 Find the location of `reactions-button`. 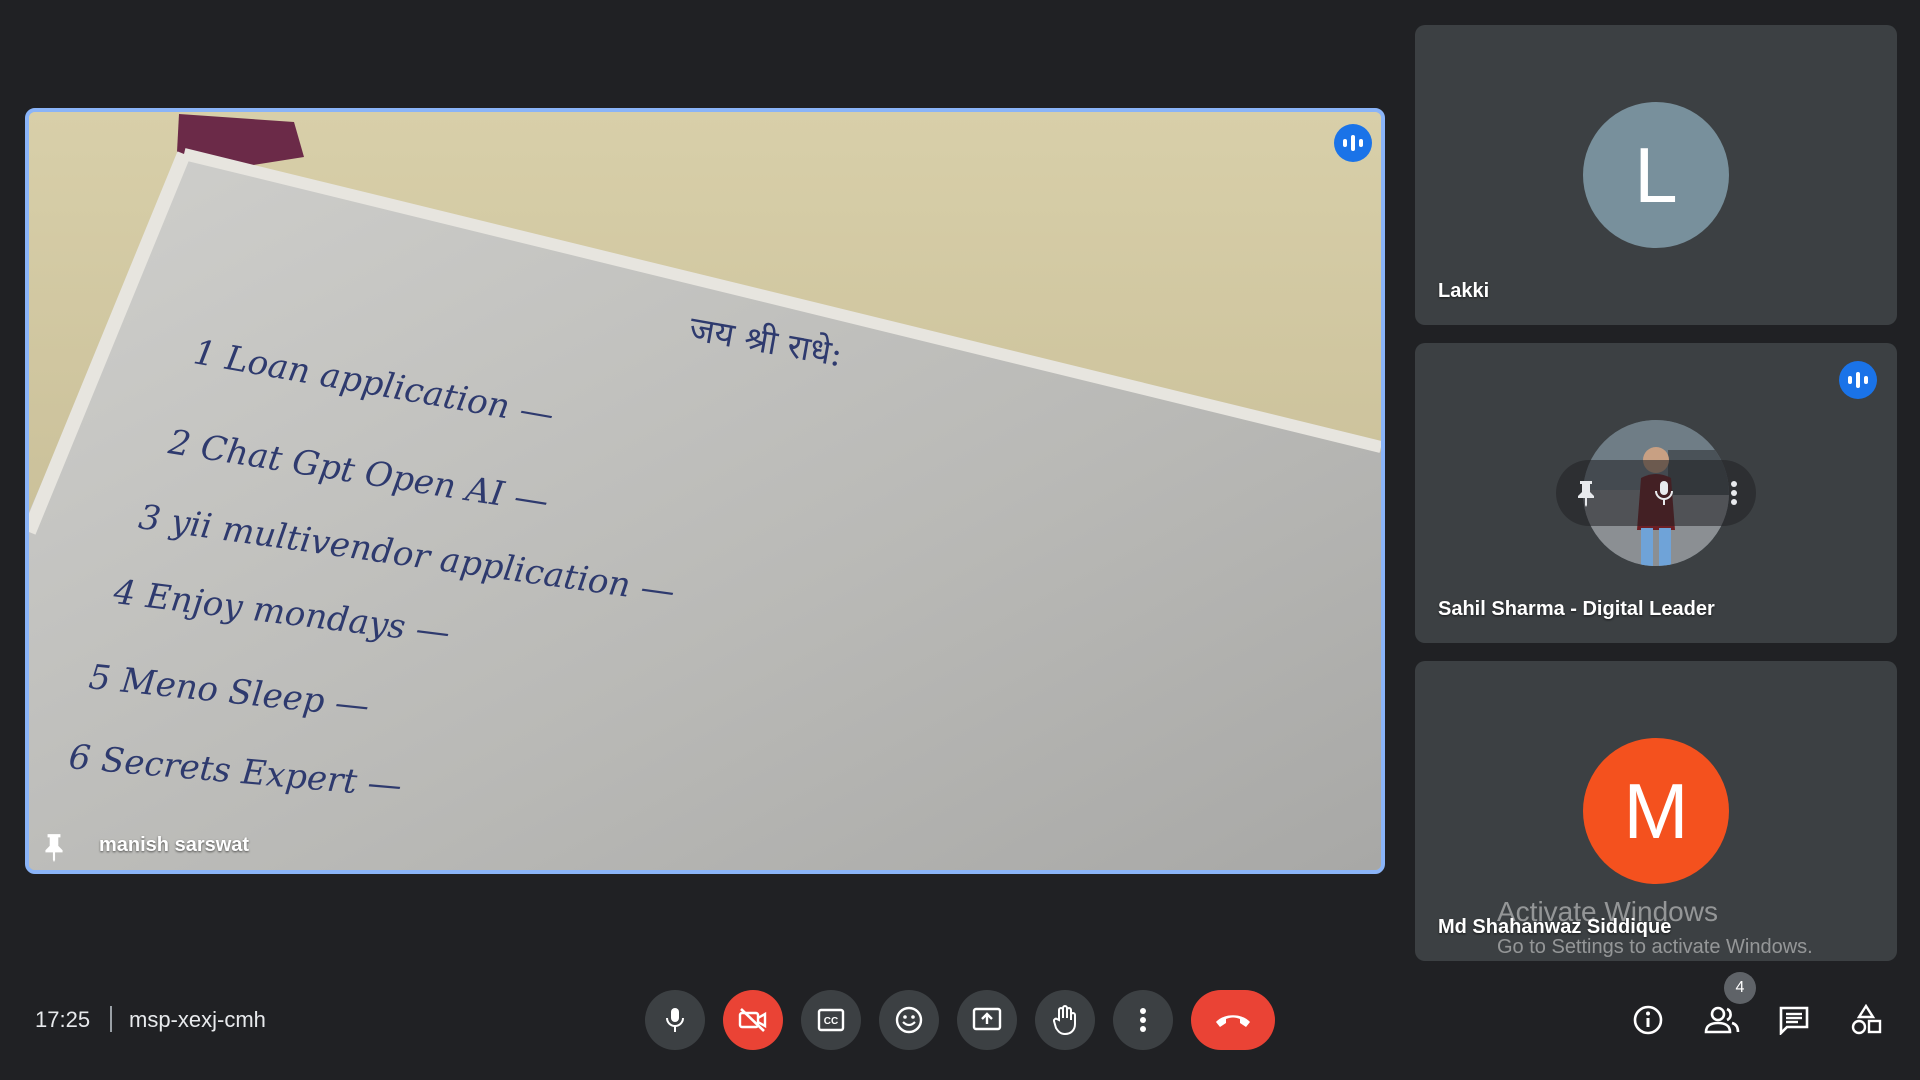

reactions-button is located at coordinates (909, 1020).